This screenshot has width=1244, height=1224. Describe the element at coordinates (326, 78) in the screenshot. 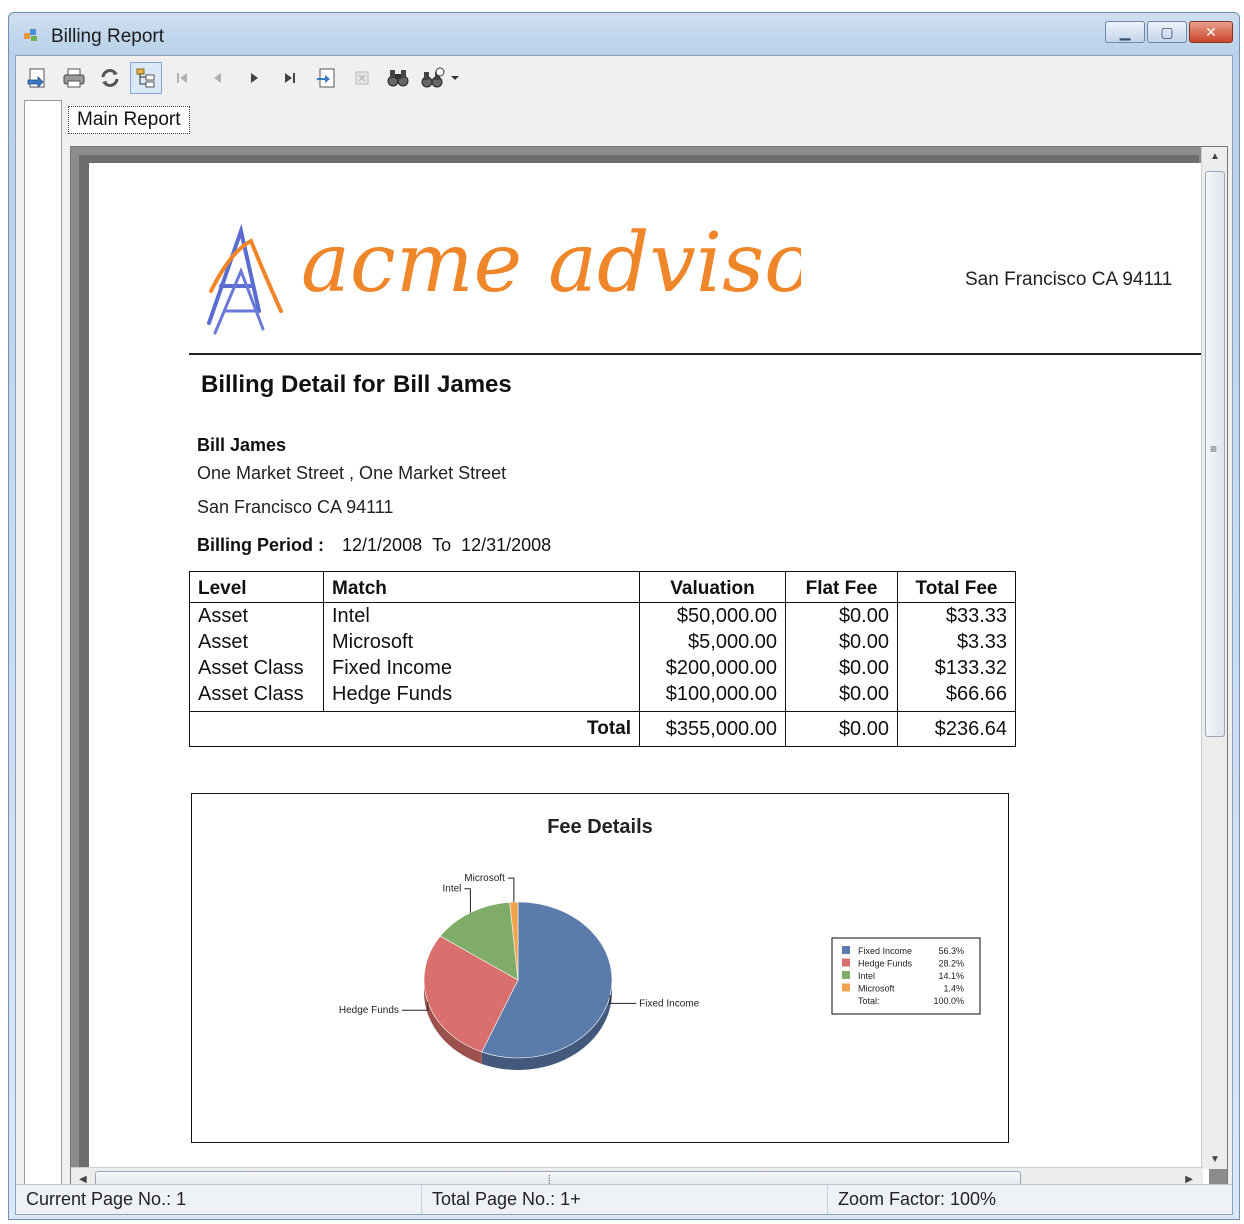

I see `goto-page-button` at that location.